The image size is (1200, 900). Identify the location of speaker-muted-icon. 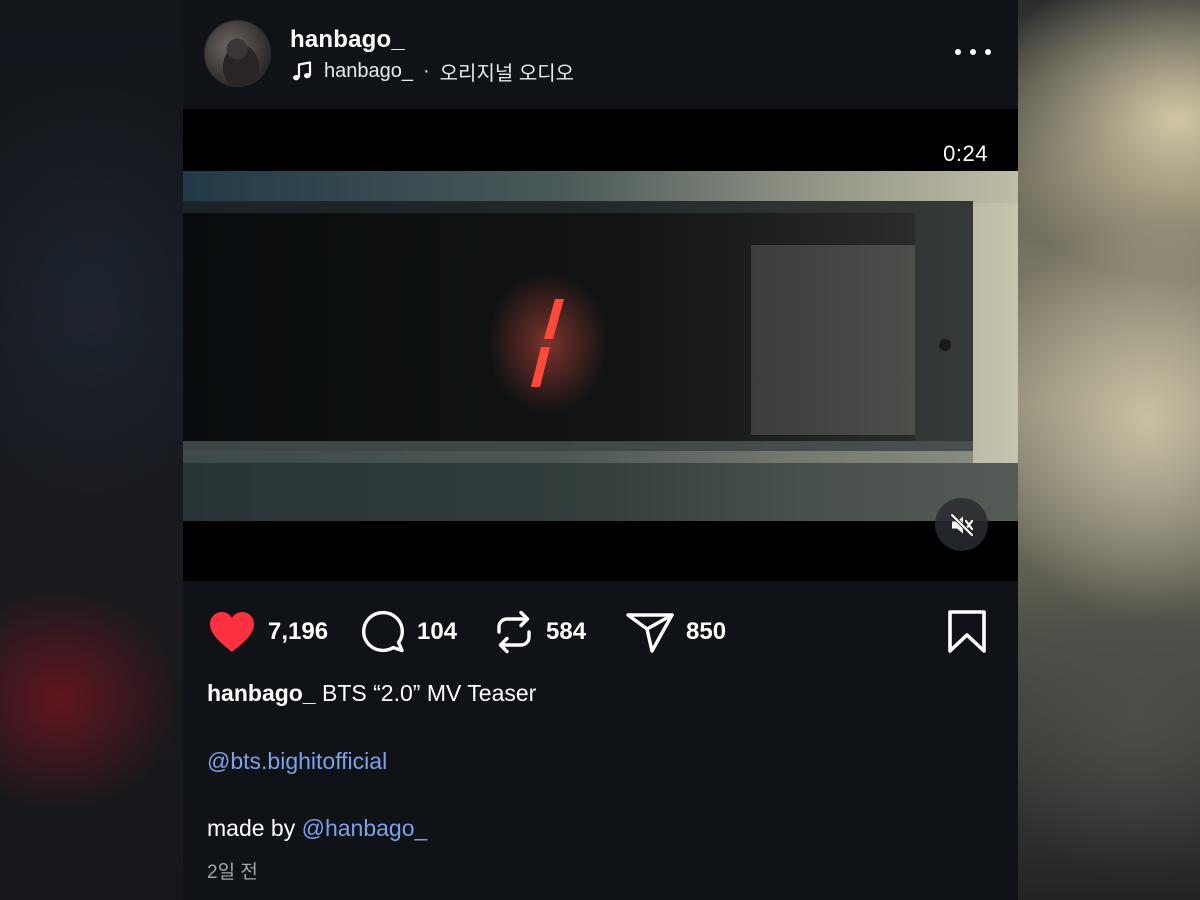
(961, 524).